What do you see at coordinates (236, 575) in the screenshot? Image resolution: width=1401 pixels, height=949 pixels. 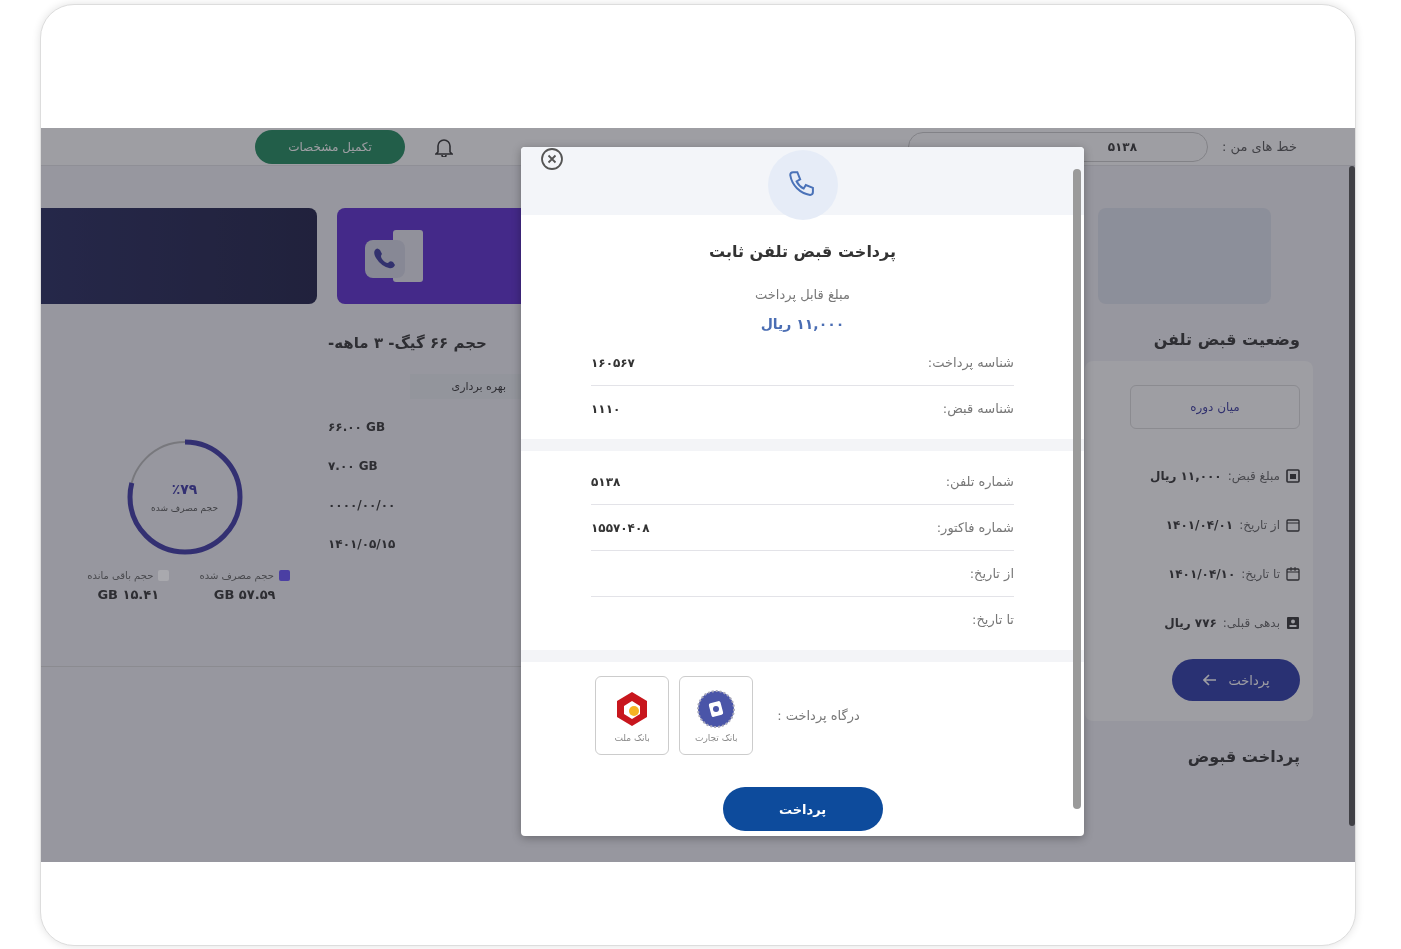 I see `legend-label: حجم مصرف شده` at bounding box center [236, 575].